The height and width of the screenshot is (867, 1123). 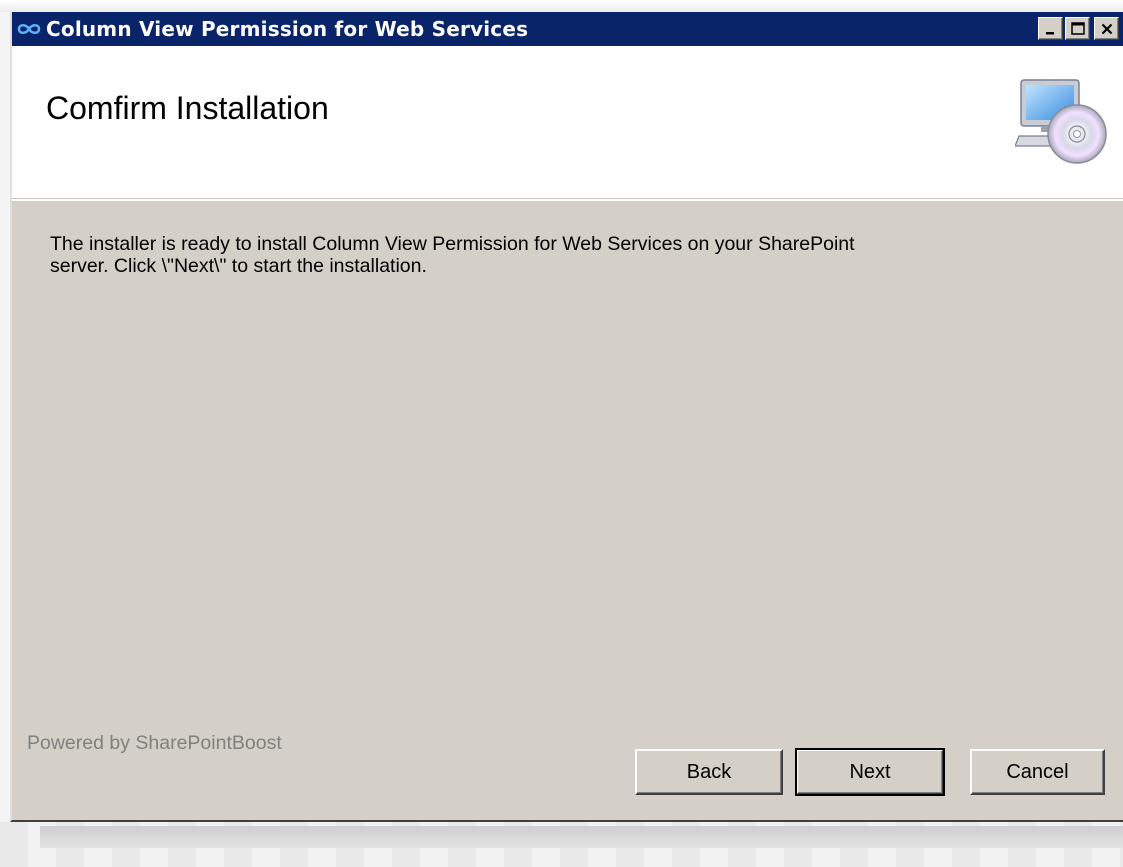 What do you see at coordinates (187, 108) in the screenshot?
I see `page-title: Comfirm Installation` at bounding box center [187, 108].